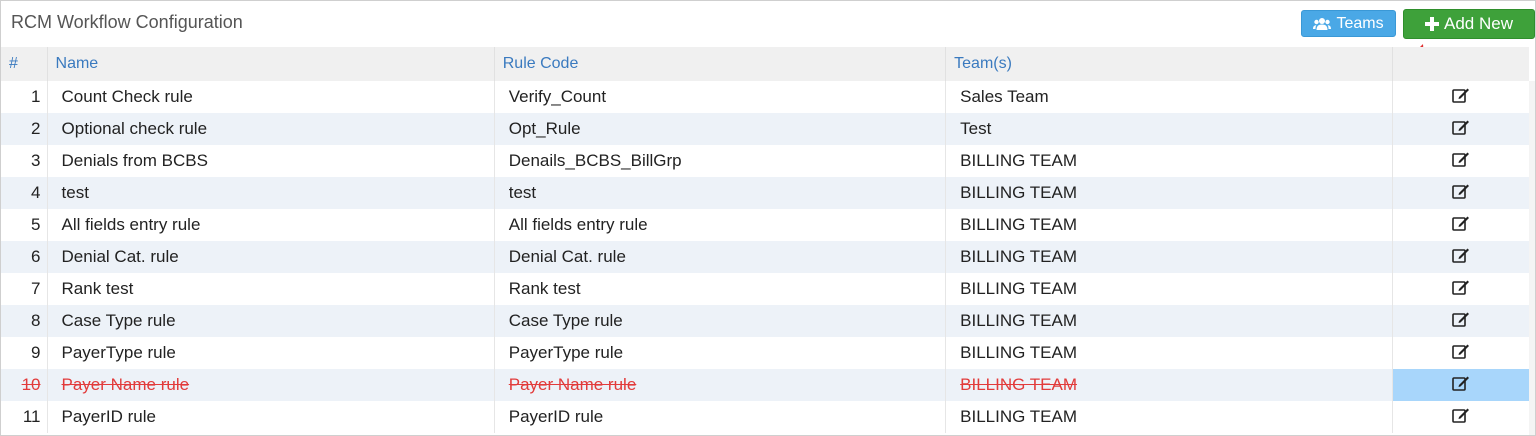  What do you see at coordinates (1532, 258) in the screenshot?
I see `vertical-scrollbar` at bounding box center [1532, 258].